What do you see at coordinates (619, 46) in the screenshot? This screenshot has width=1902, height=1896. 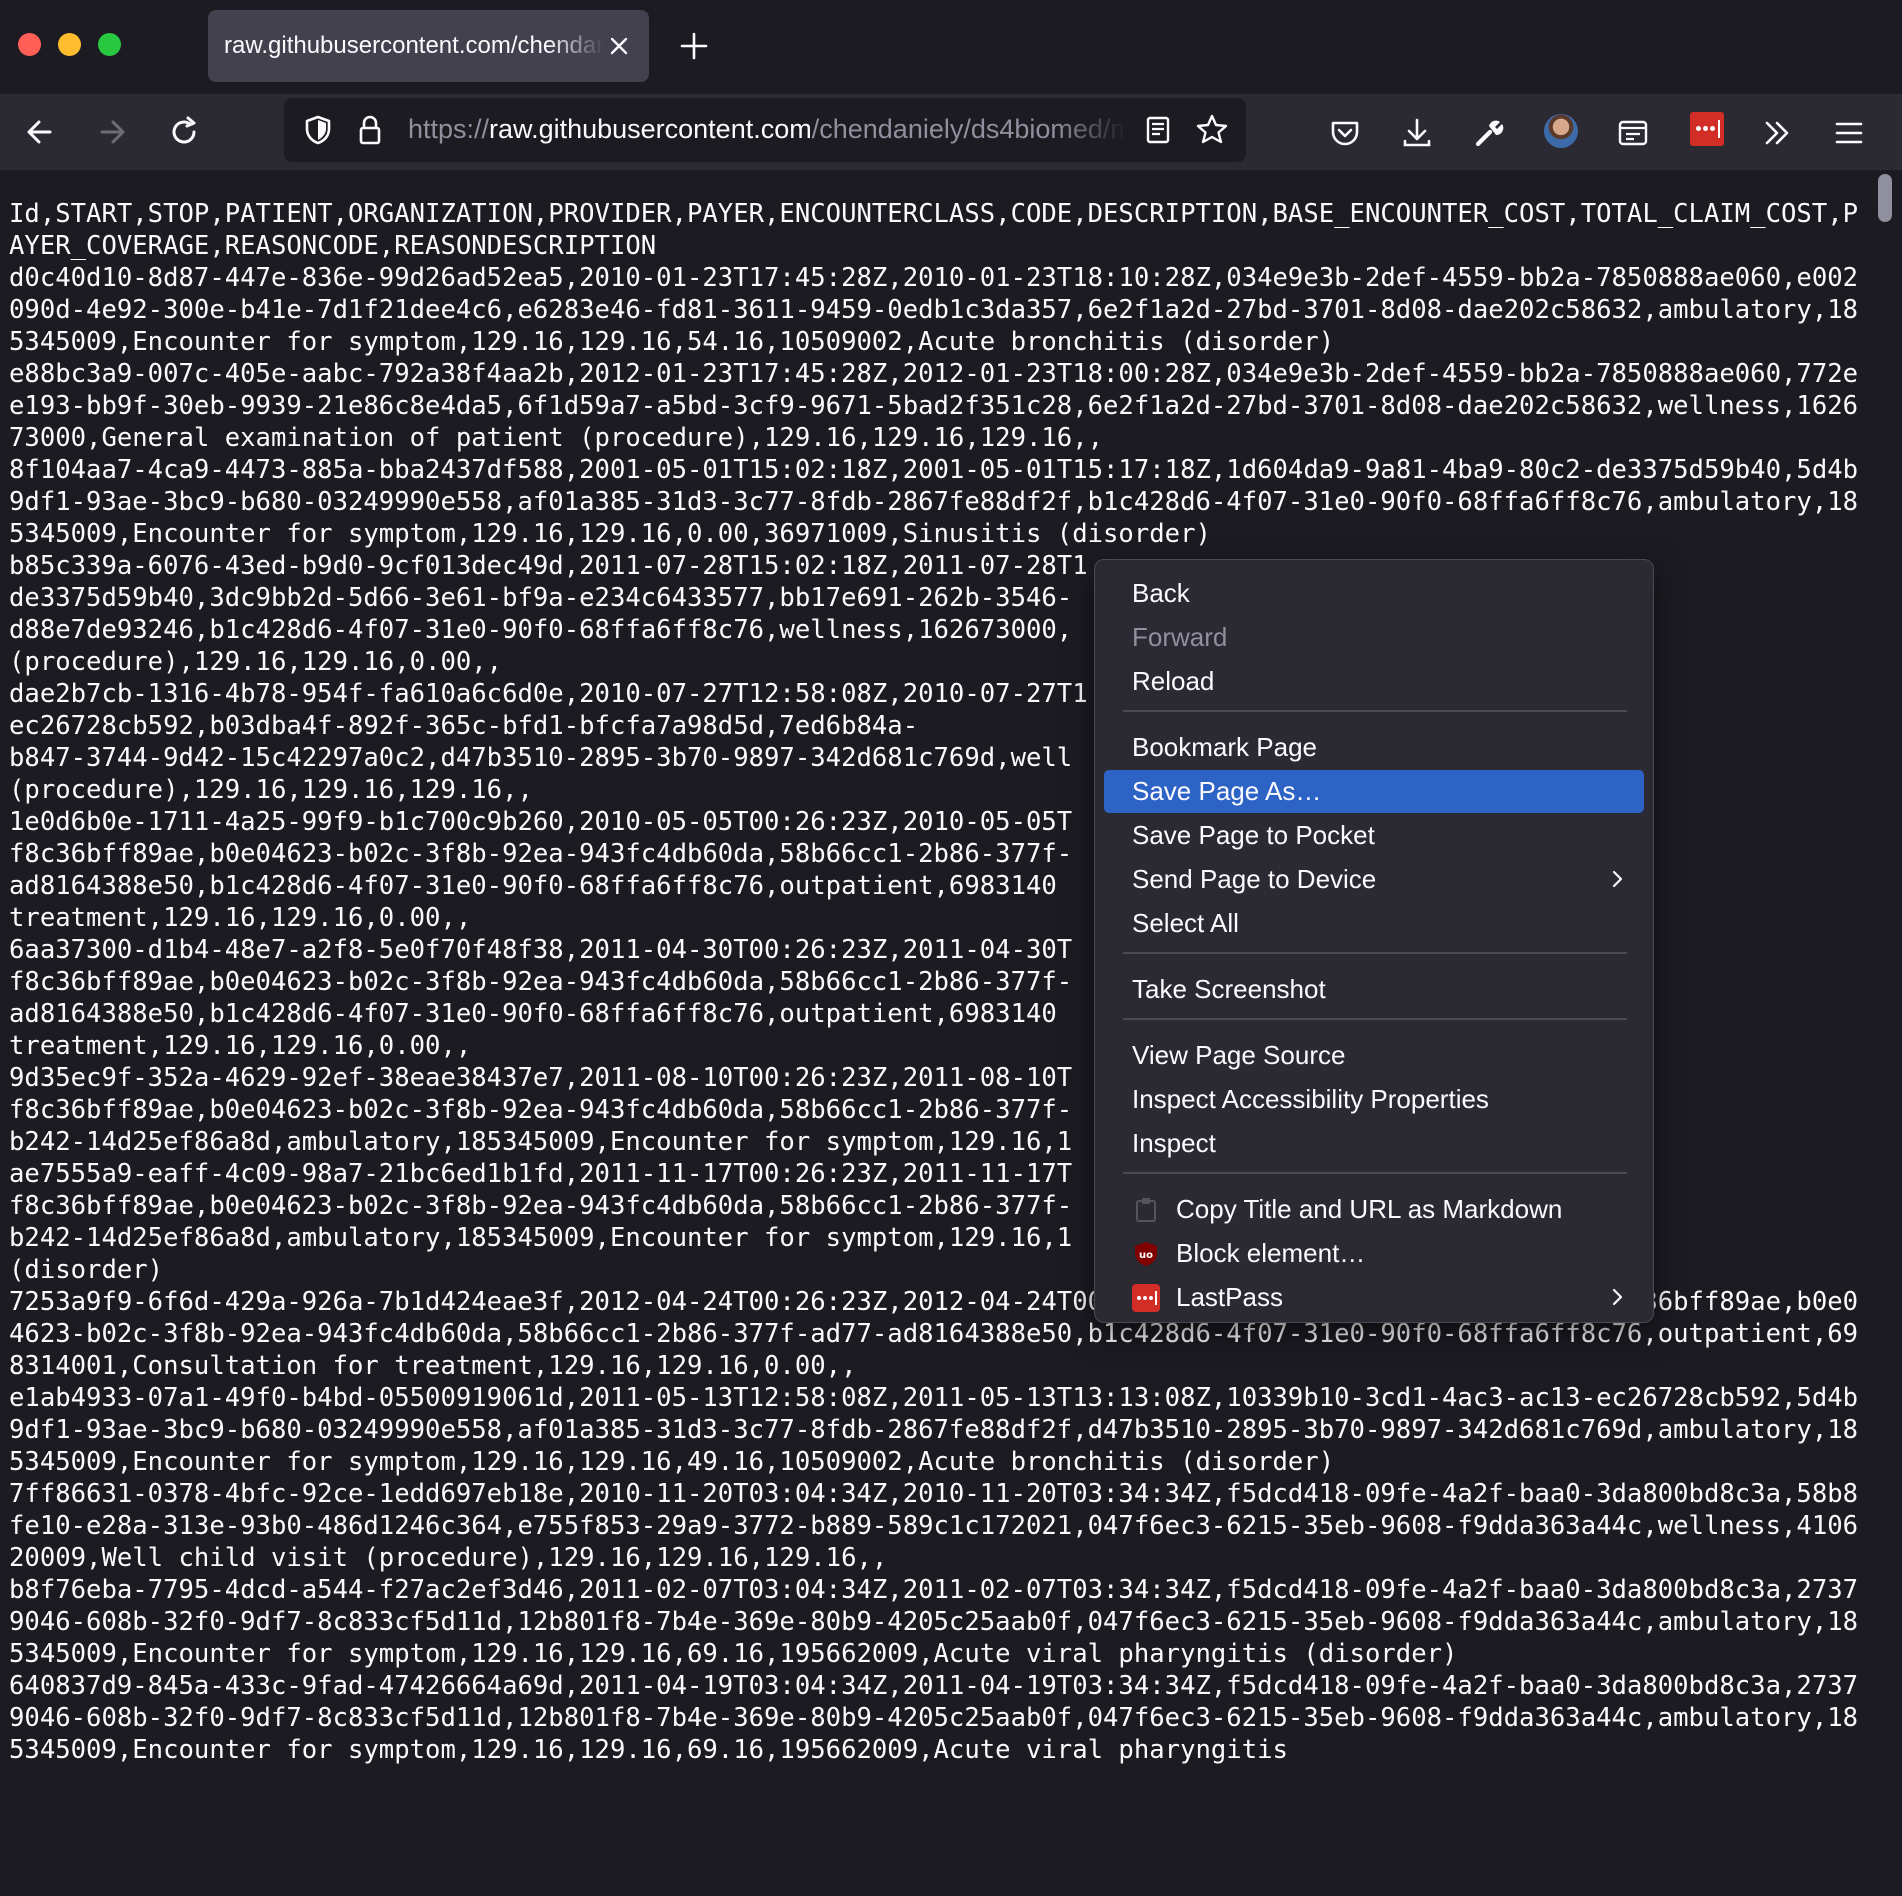 I see `close-icon` at bounding box center [619, 46].